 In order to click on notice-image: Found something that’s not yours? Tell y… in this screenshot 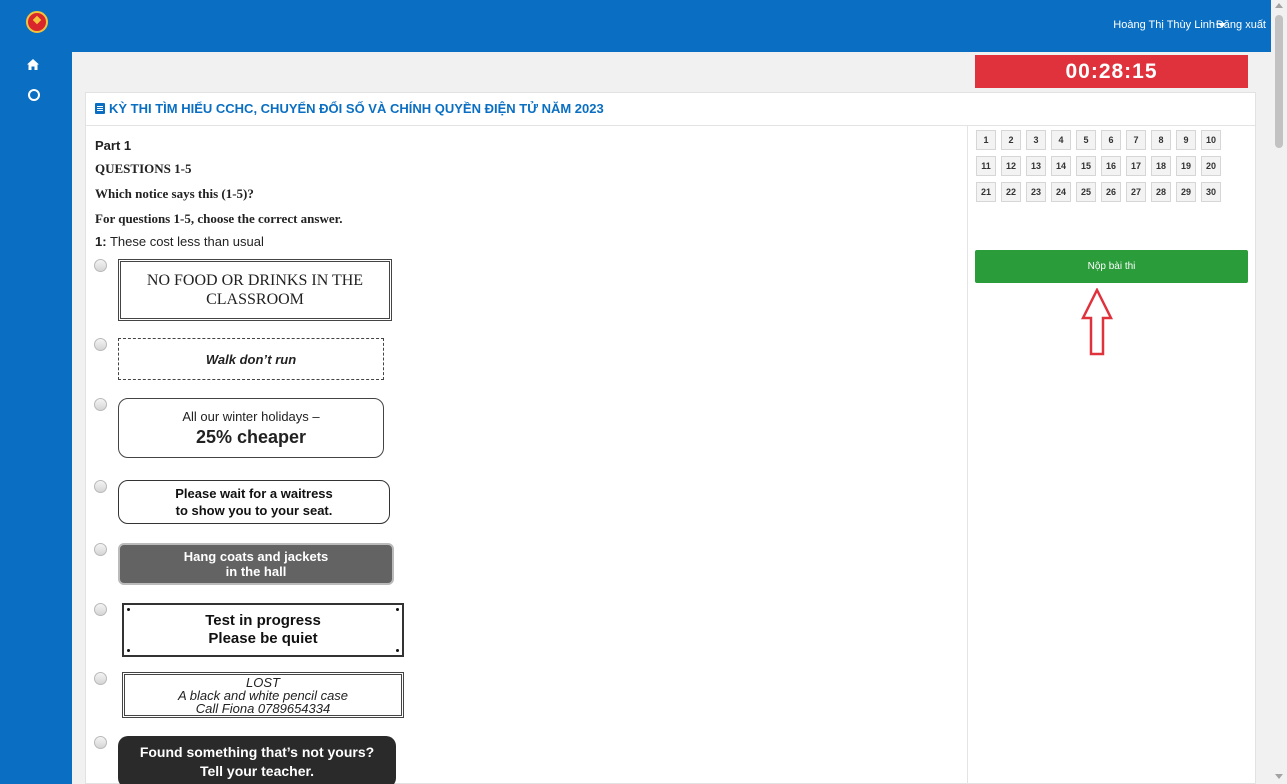, I will do `click(257, 760)`.